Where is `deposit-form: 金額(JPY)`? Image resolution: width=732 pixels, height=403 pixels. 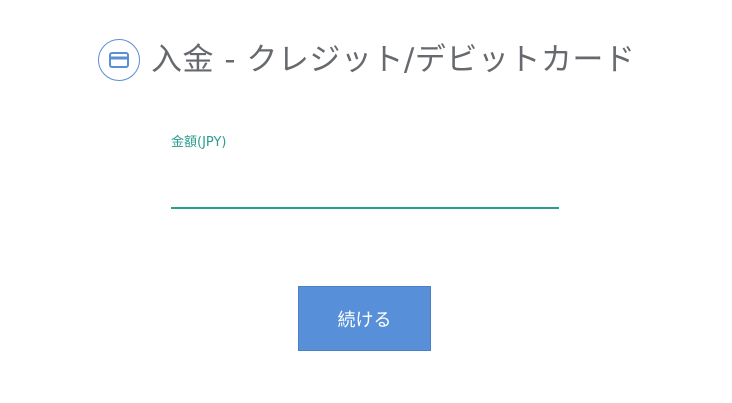
deposit-form: 金額(JPY) is located at coordinates (365, 171).